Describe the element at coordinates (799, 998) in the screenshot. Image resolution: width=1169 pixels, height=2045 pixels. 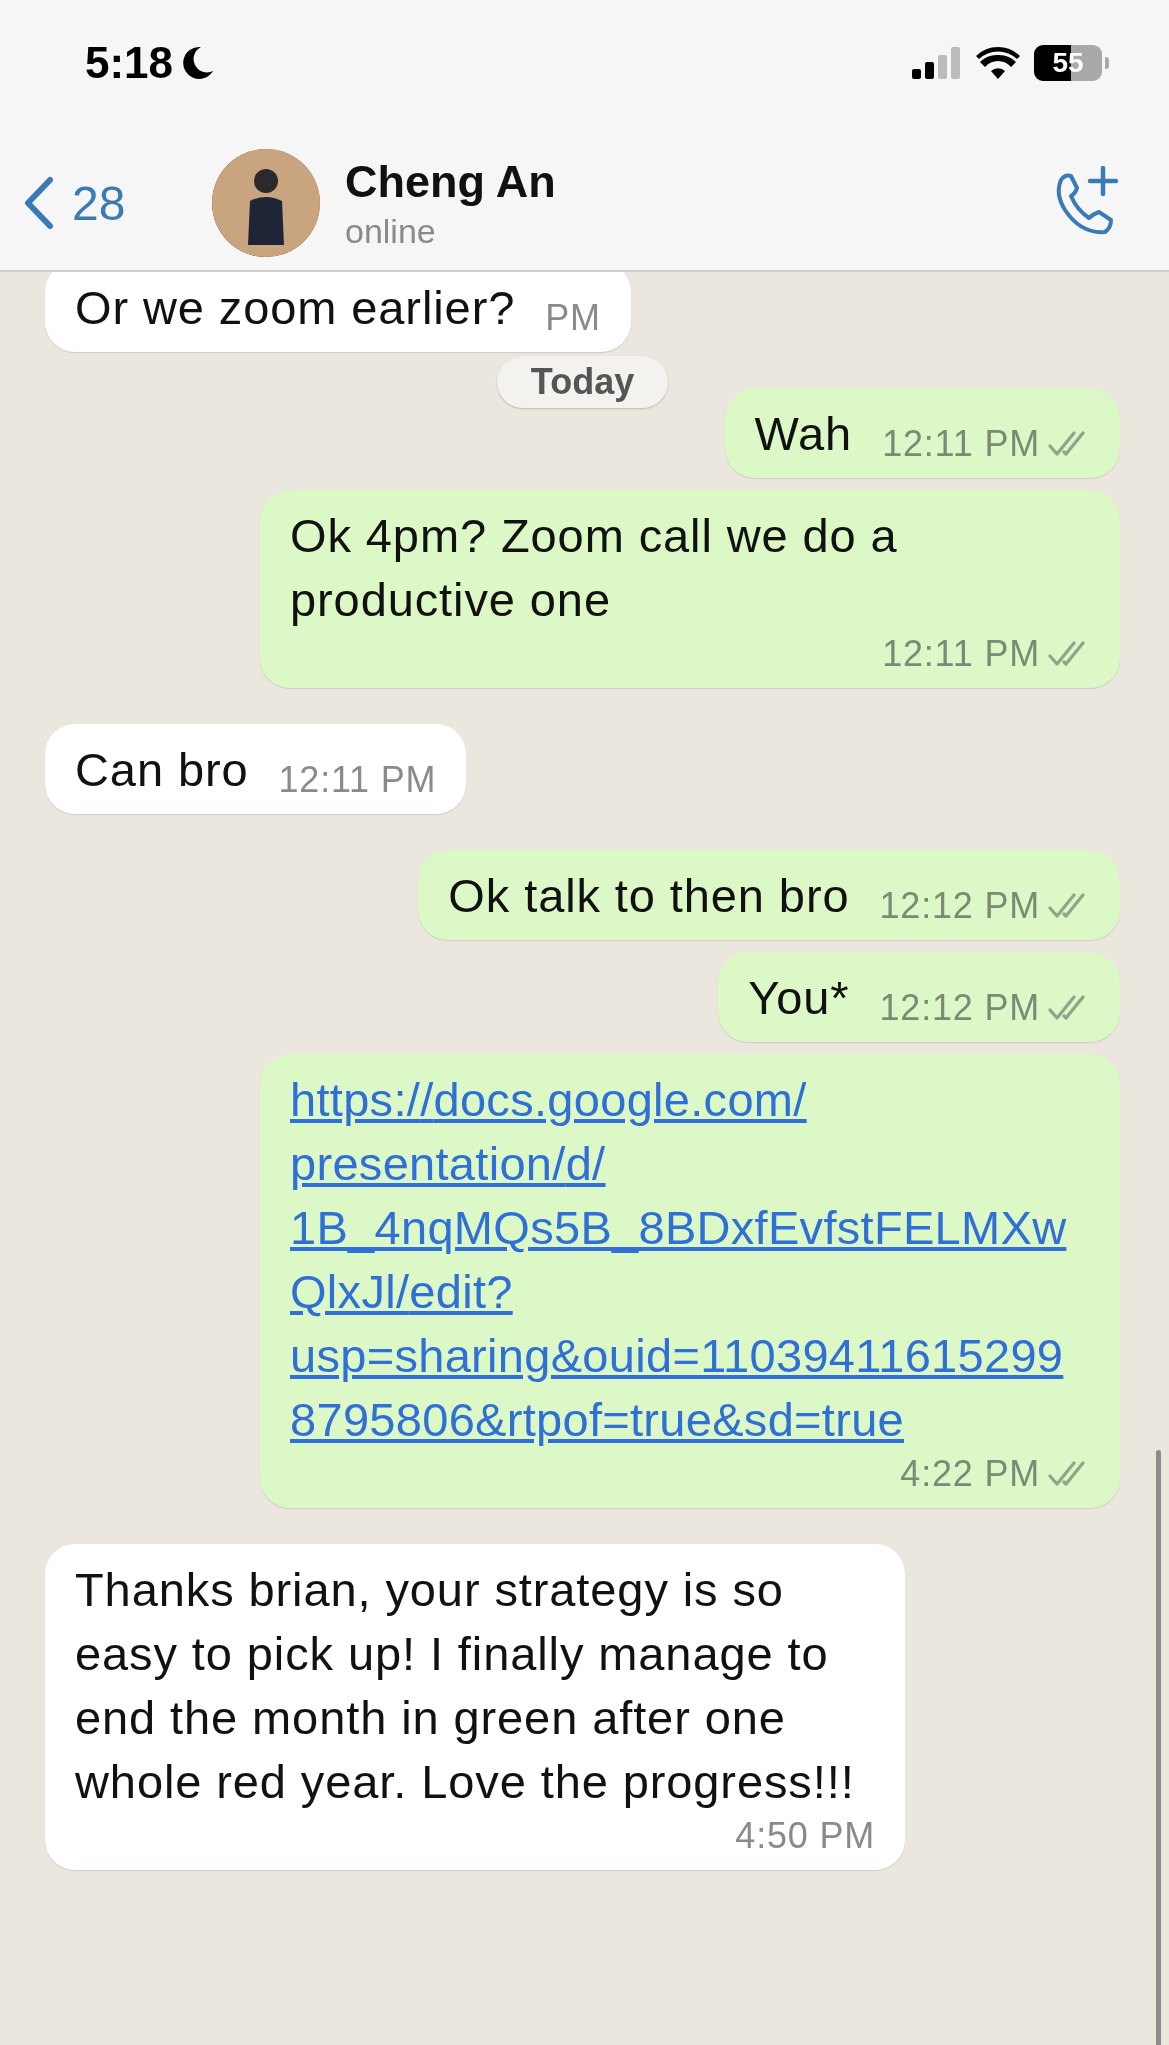
I see `message-text: You*` at that location.